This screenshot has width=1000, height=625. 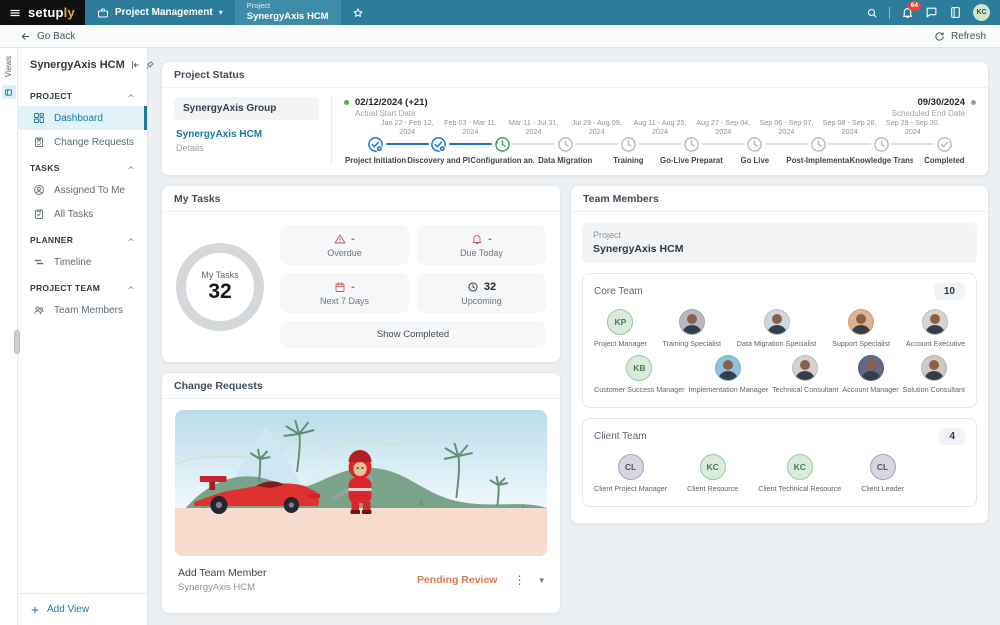 I want to click on notification-count-badge: 64, so click(x=914, y=6).